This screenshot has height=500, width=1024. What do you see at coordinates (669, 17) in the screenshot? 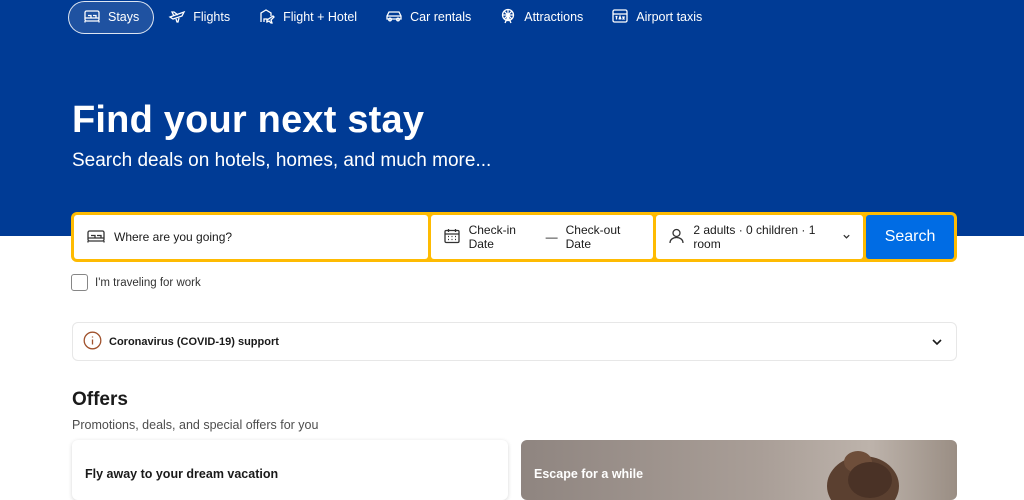
I see `nav-item-label: Airport taxis` at bounding box center [669, 17].